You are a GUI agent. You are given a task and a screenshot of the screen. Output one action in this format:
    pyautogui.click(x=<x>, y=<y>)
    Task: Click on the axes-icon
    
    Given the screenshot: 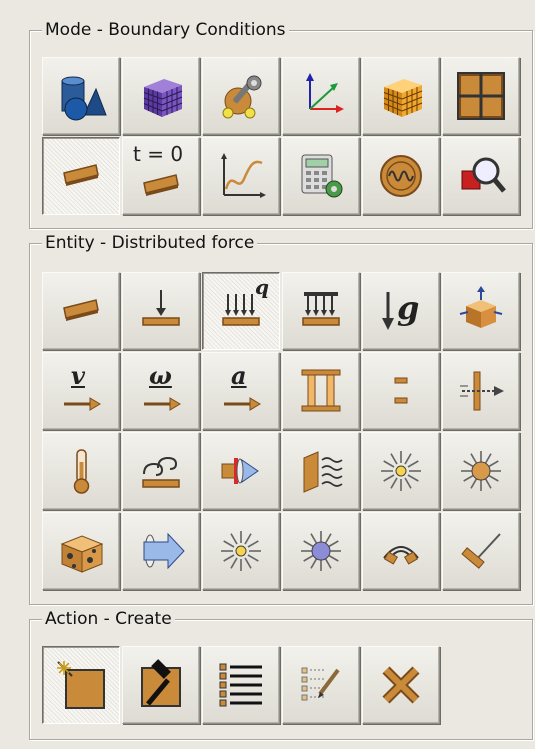 What is the action you would take?
    pyautogui.click(x=321, y=96)
    